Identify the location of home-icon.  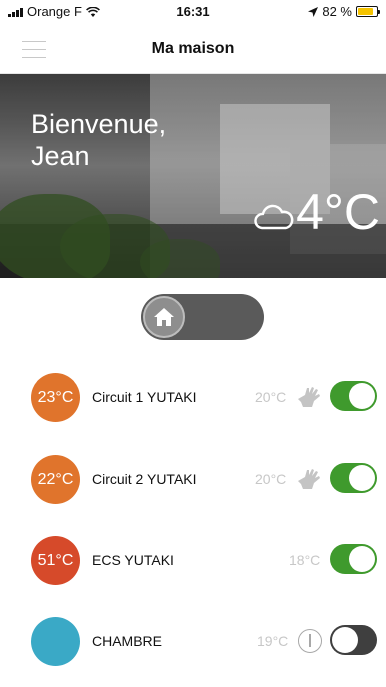
(164, 317).